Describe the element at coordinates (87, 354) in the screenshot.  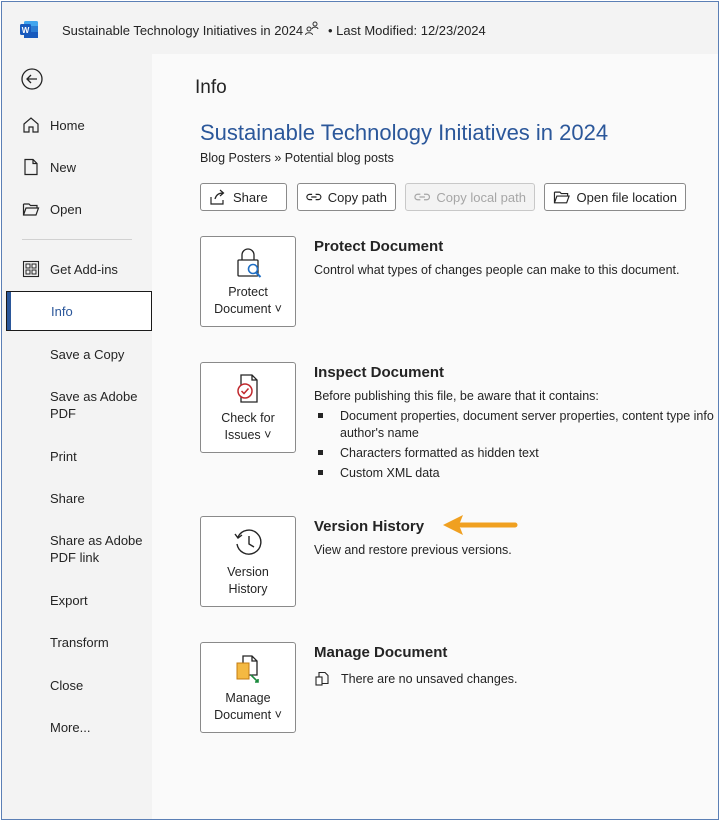
I see `sidebar-item-save-a-copy: Save a Copy` at that location.